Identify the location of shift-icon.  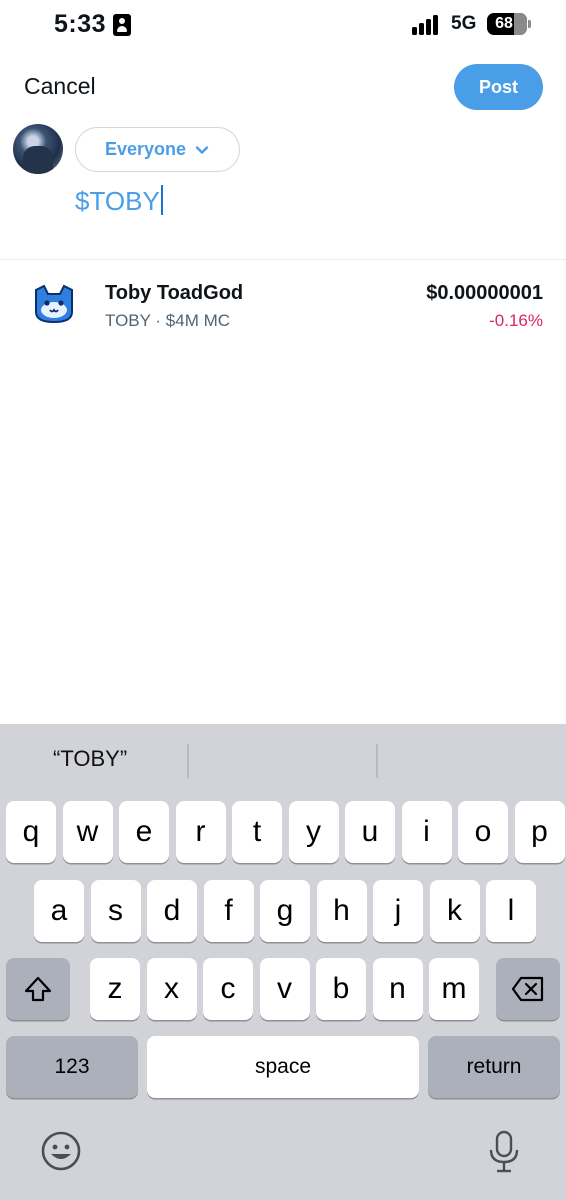
(38, 989).